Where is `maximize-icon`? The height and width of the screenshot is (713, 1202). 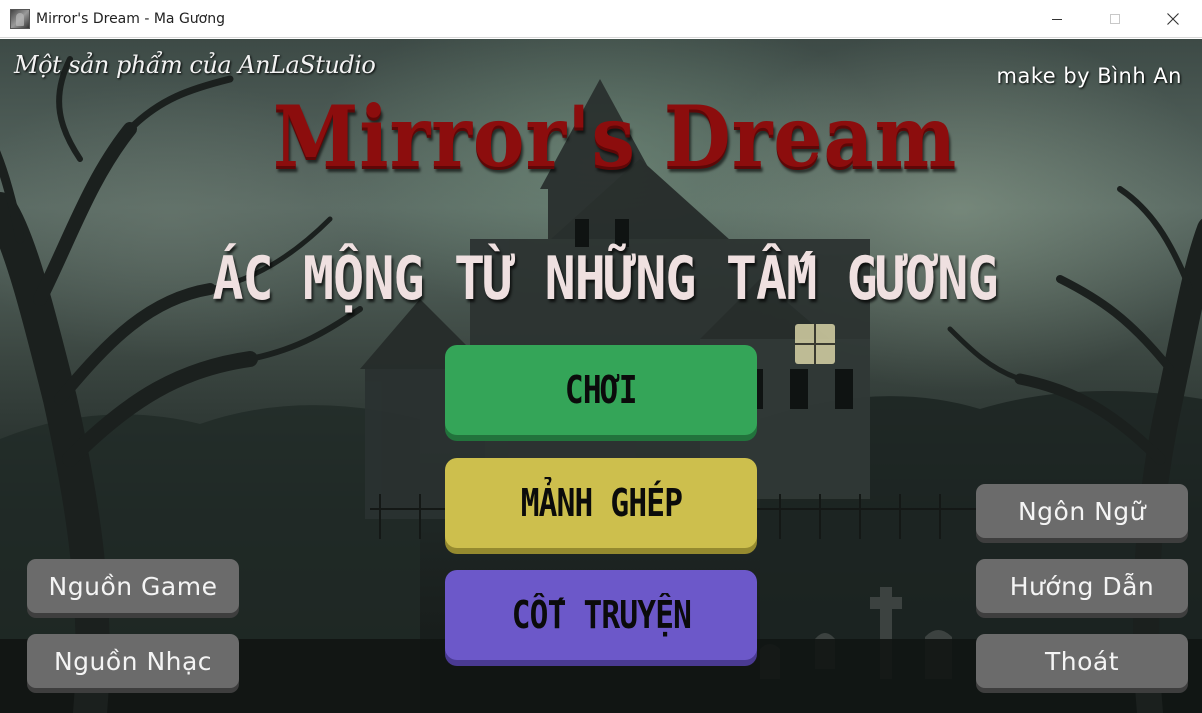 maximize-icon is located at coordinates (1115, 19).